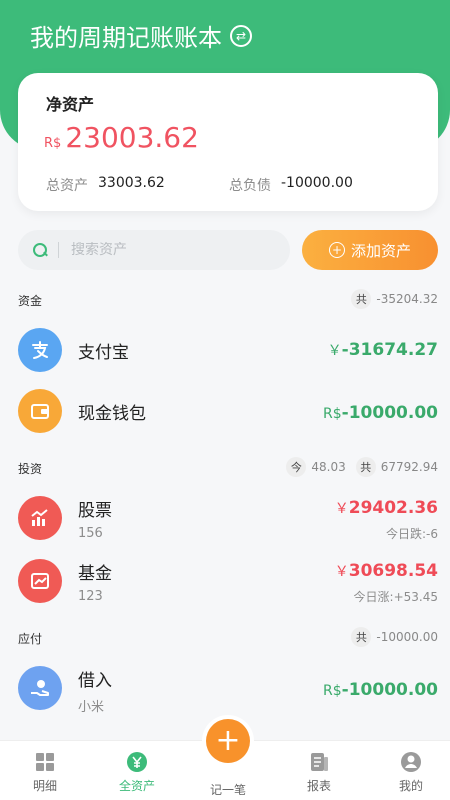 The width and height of the screenshot is (450, 800). Describe the element at coordinates (227, 790) in the screenshot. I see `add-record-label: 记一笔` at that location.